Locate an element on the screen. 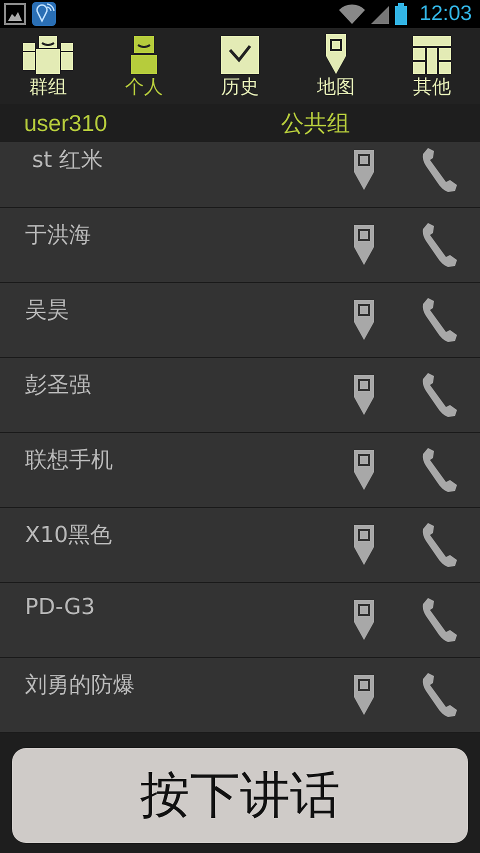 The height and width of the screenshot is (853, 480). image-icon is located at coordinates (15, 14).